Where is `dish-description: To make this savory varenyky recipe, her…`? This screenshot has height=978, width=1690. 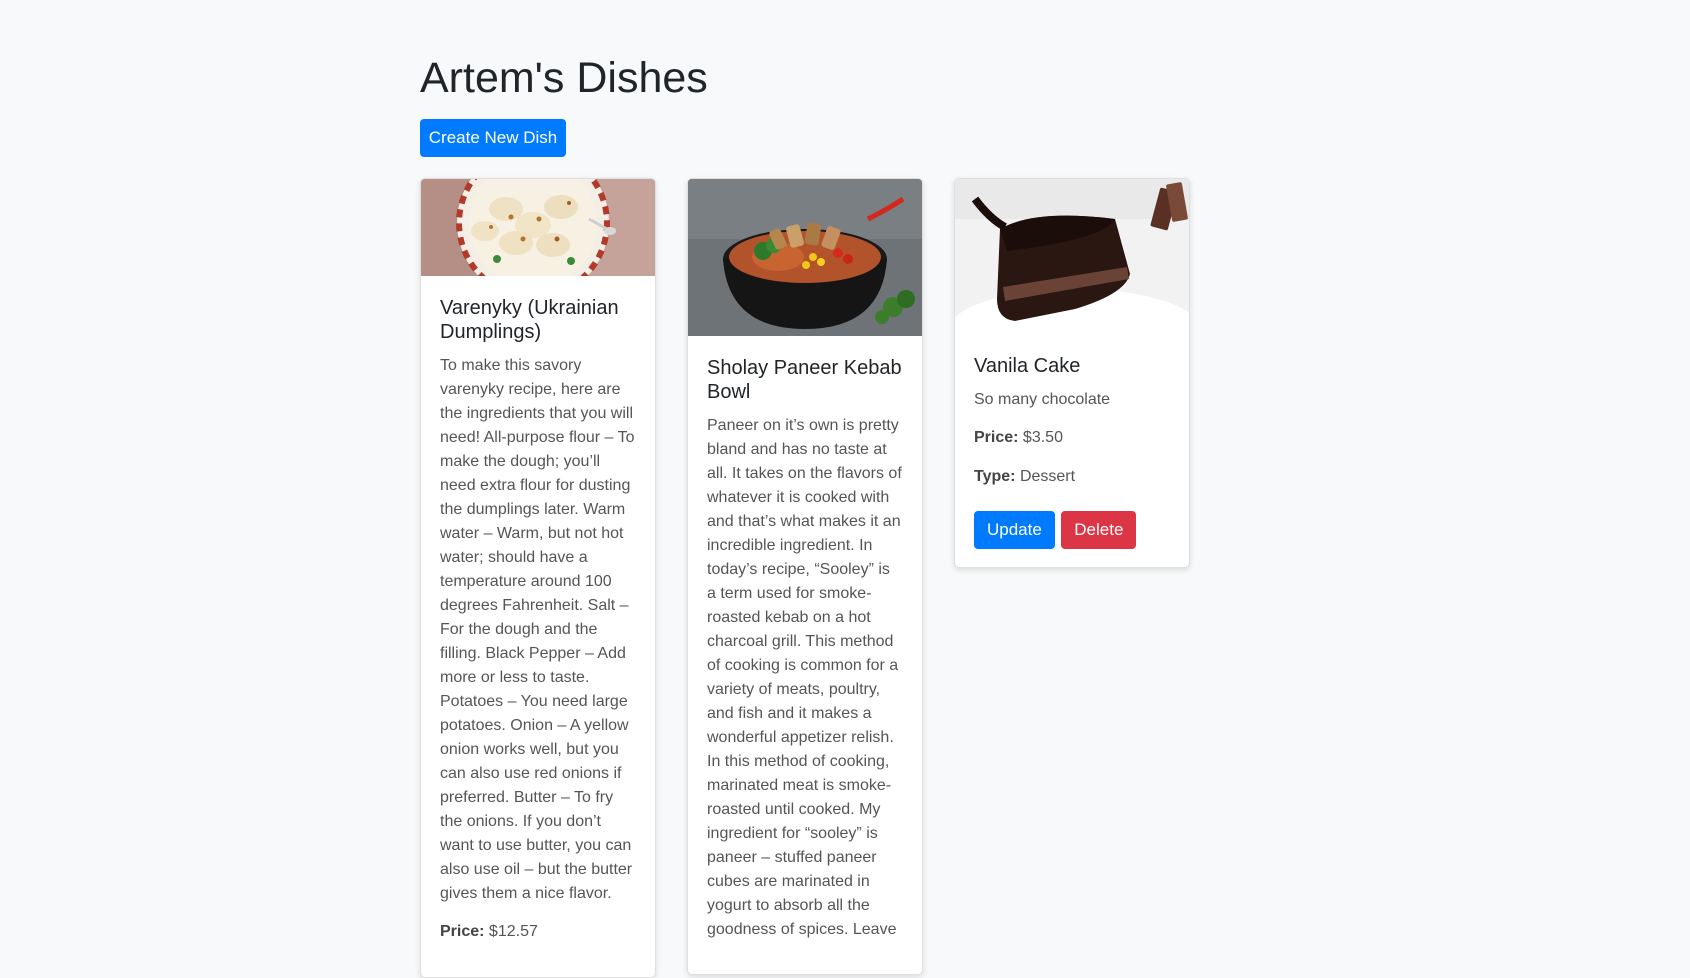
dish-description: To make this savory varenyky recipe, her… is located at coordinates (537, 629).